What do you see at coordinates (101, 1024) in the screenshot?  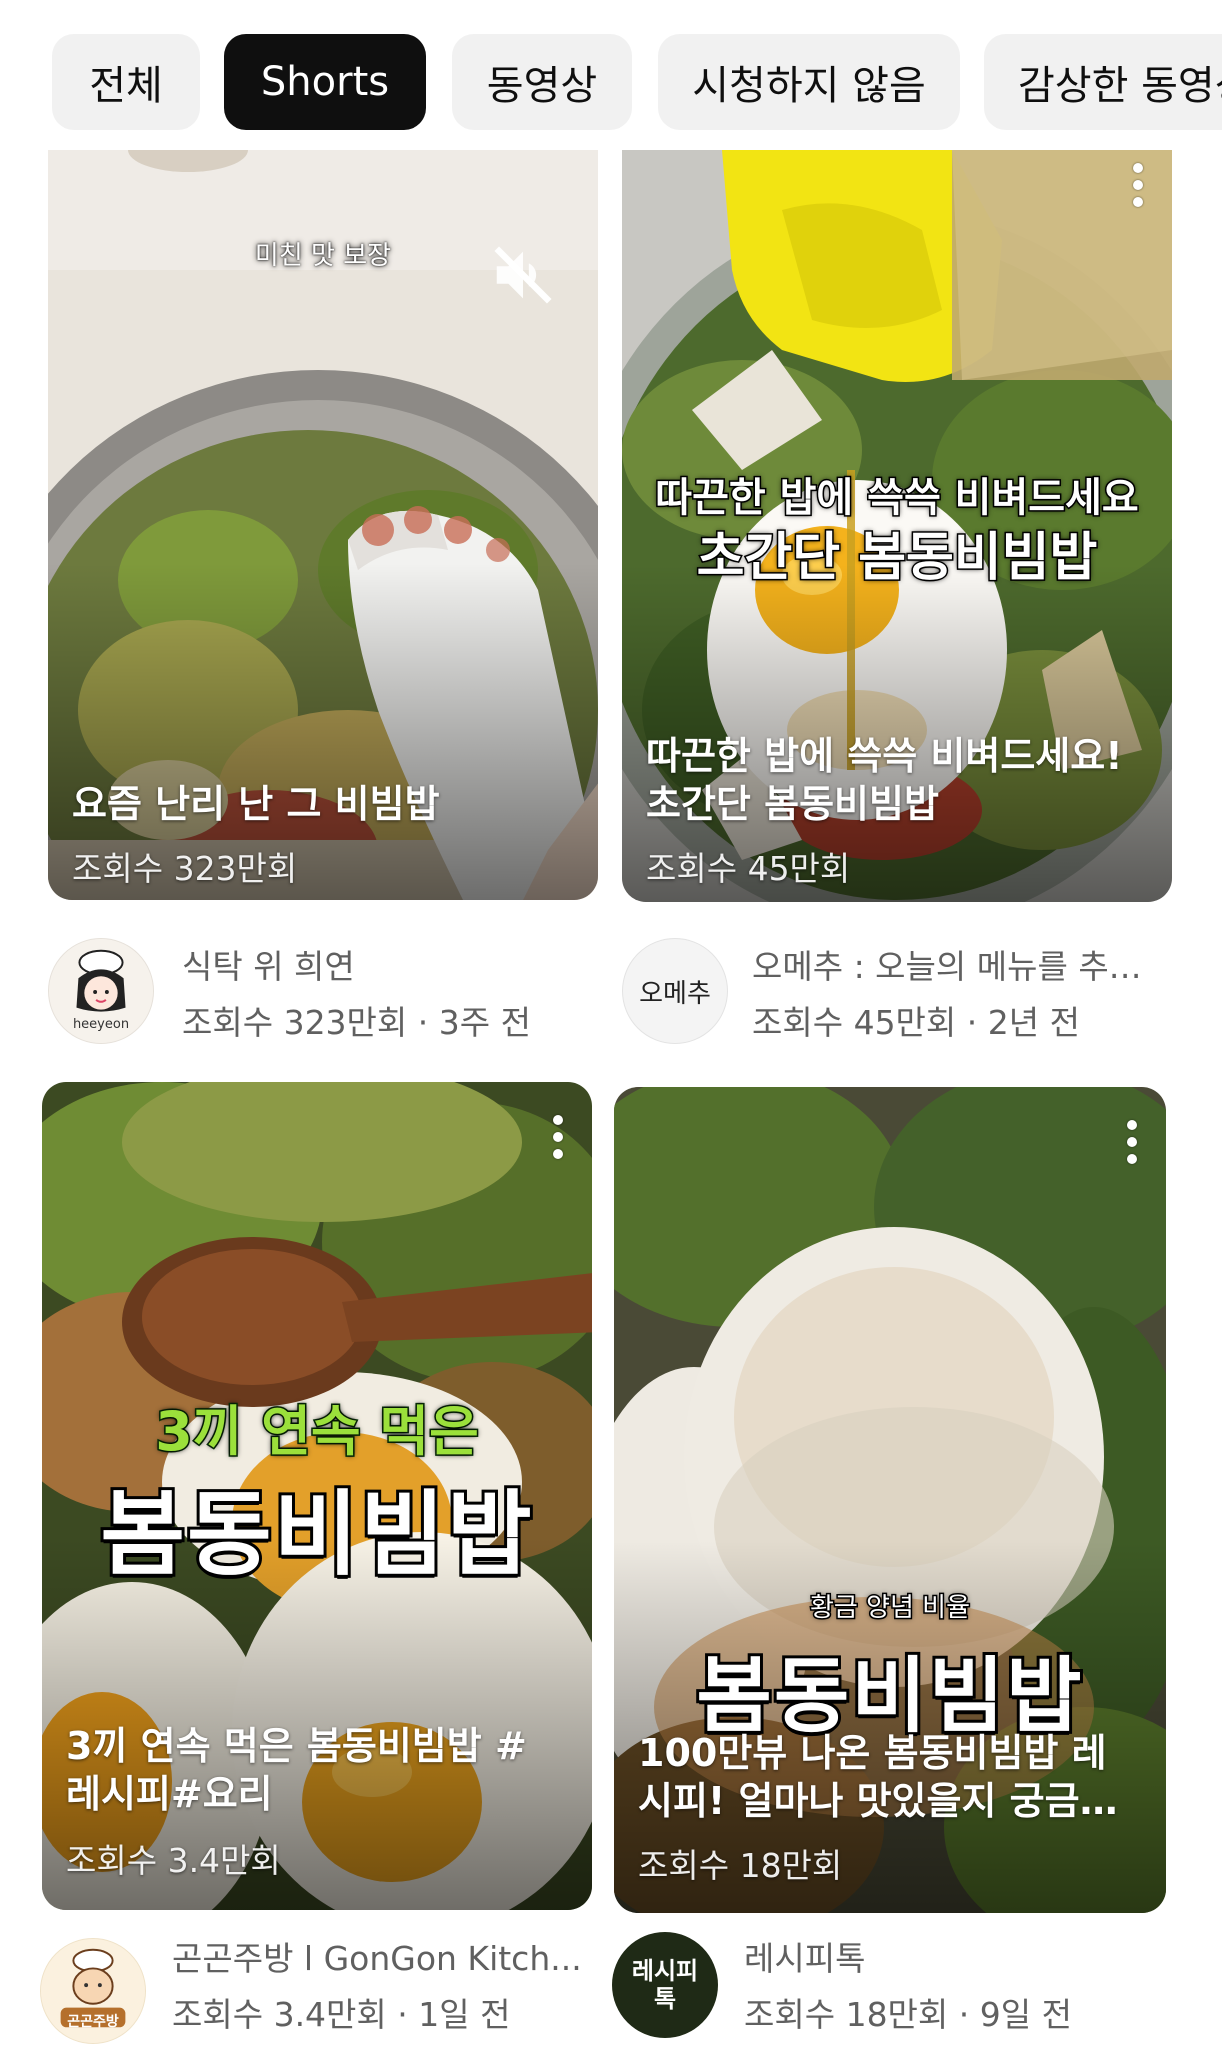 I see `avatar-text: heeyeon` at bounding box center [101, 1024].